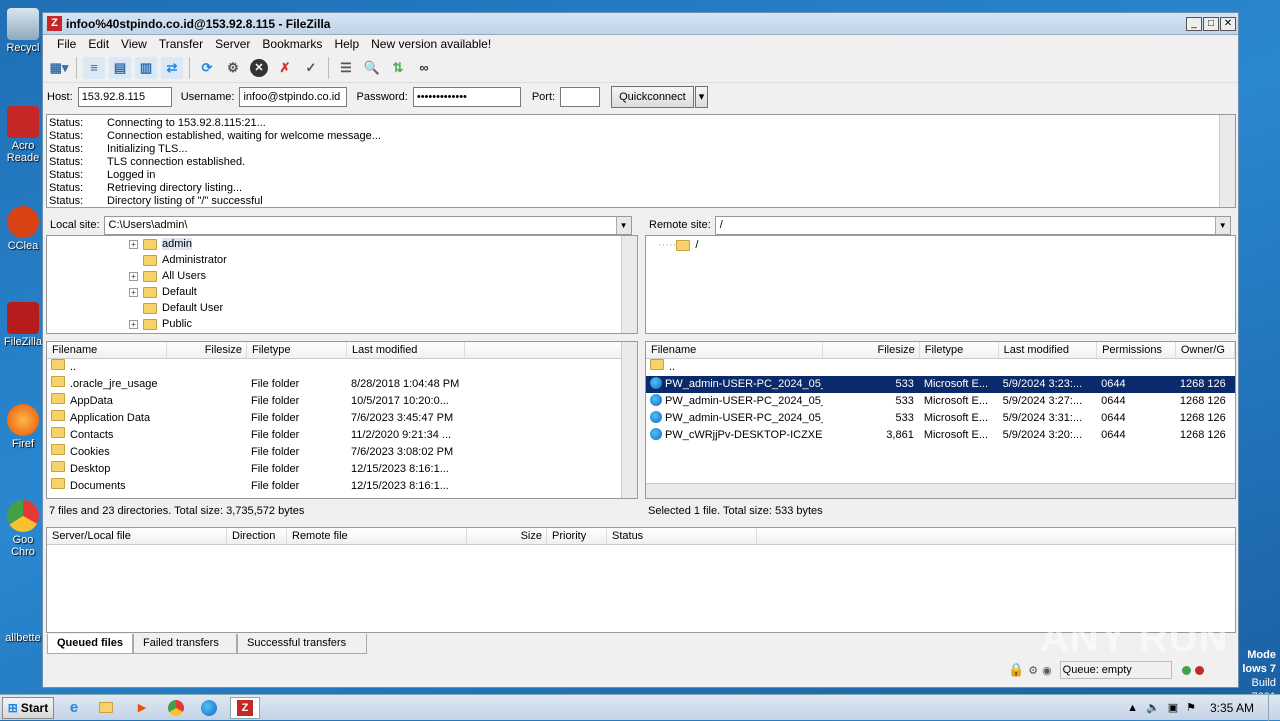 The image size is (1280, 721). What do you see at coordinates (940, 284) in the screenshot?
I see `remote-tree: ····· /` at bounding box center [940, 284].